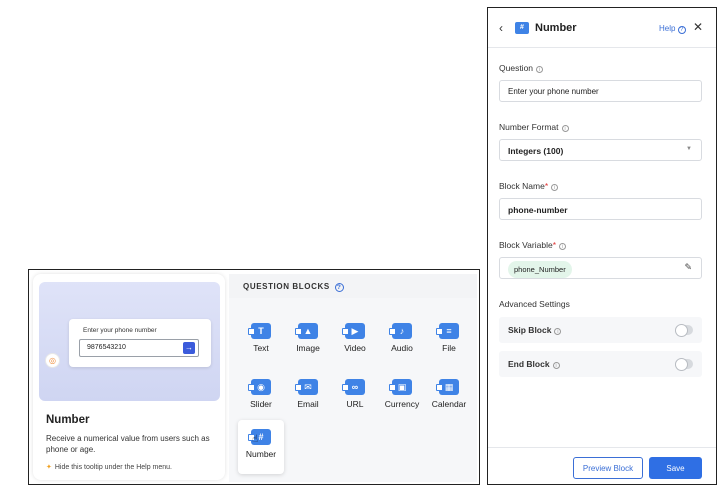 The width and height of the screenshot is (726, 491). Describe the element at coordinates (602, 28) in the screenshot. I see `panel-header: ‹ # Number Help ? ✕` at that location.